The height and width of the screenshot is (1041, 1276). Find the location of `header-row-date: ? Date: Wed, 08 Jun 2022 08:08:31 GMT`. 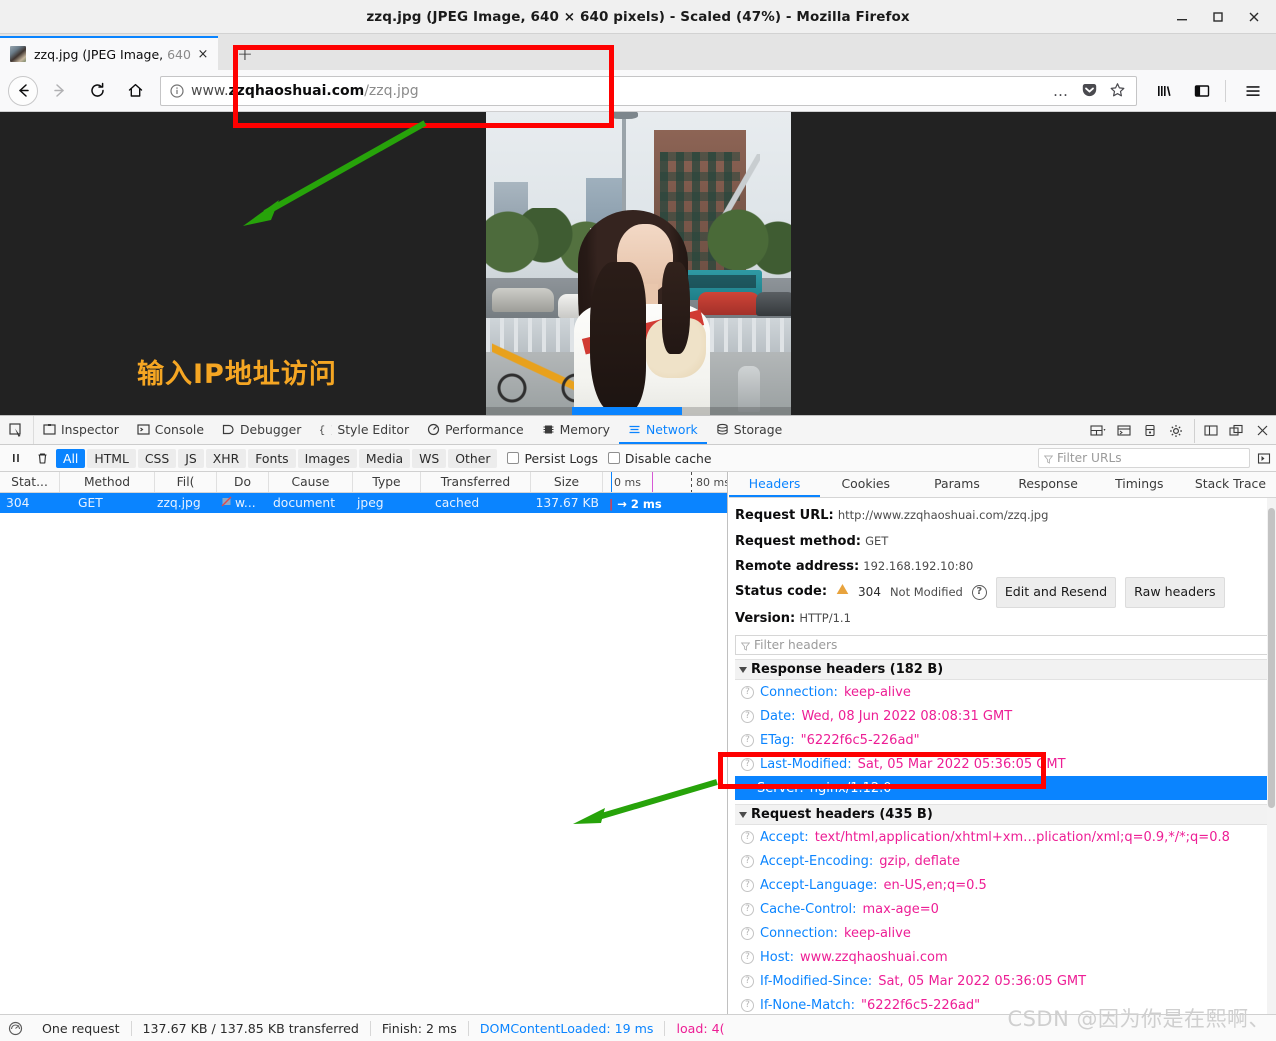

header-row-date: ? Date: Wed, 08 Jun 2022 08:08:31 GMT is located at coordinates (1005, 716).